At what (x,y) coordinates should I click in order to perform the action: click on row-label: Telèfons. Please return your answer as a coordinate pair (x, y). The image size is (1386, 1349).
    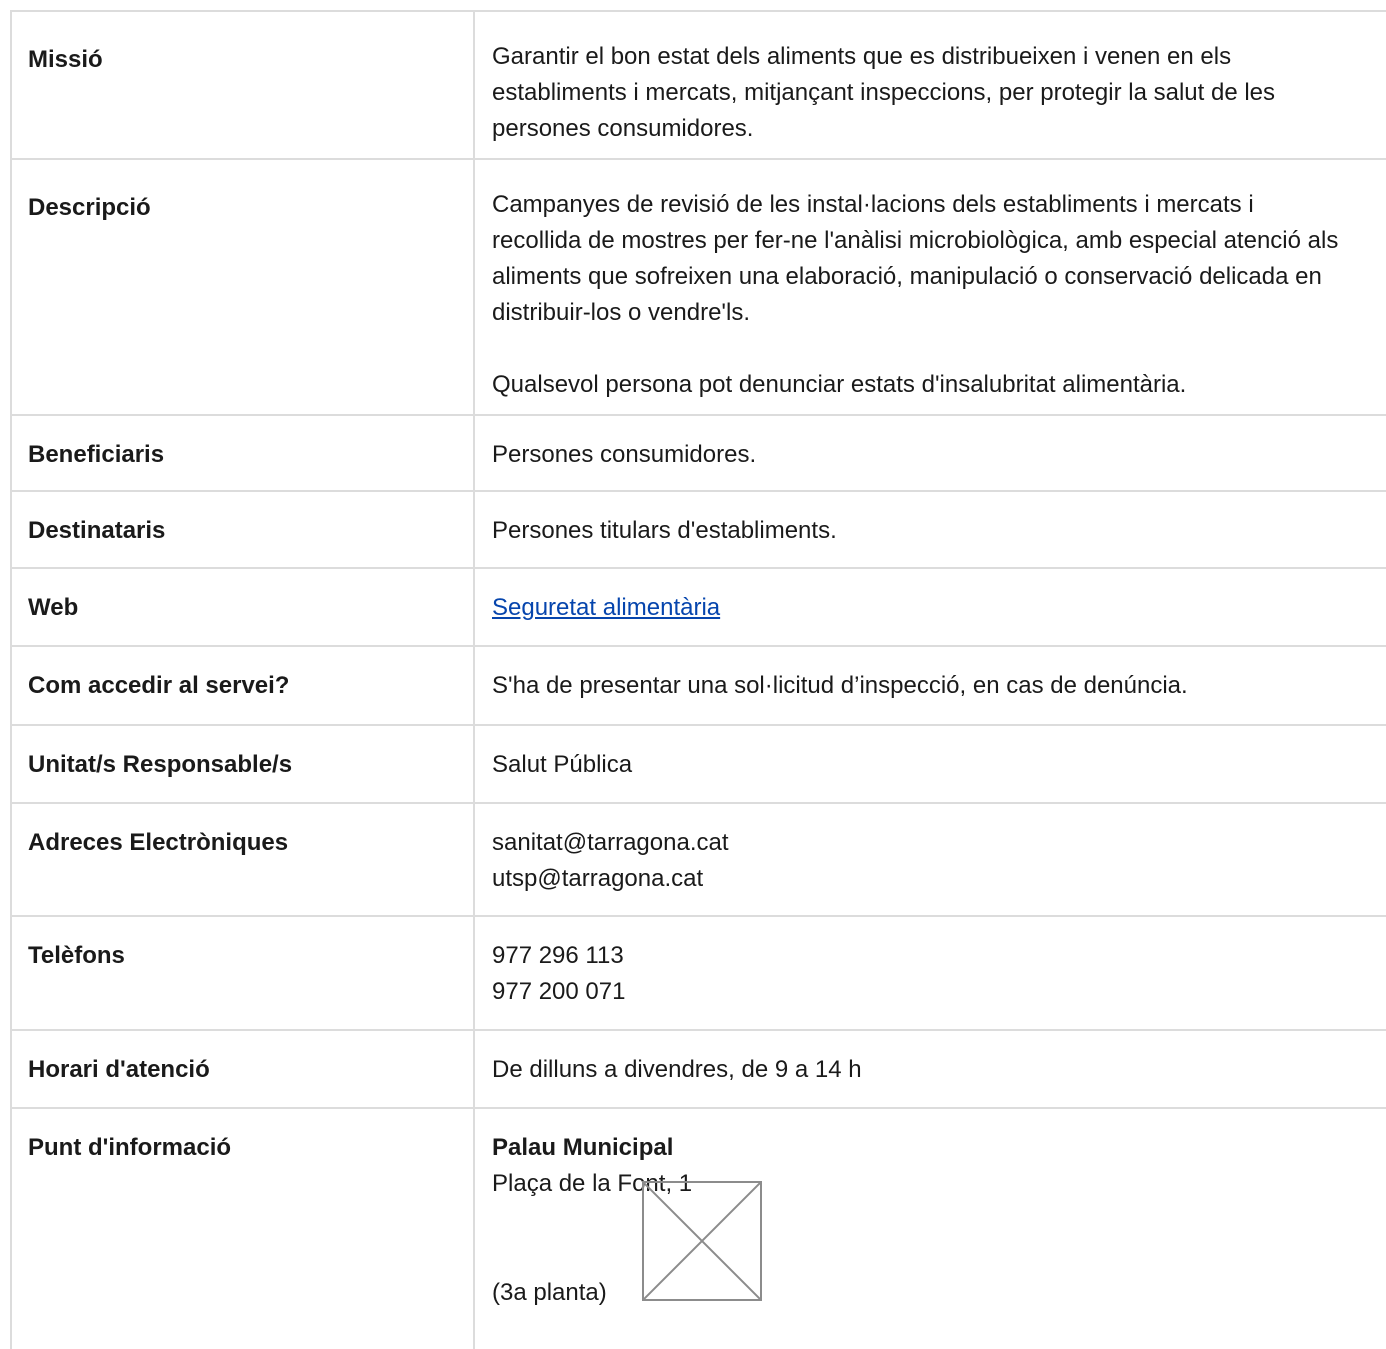
    Looking at the image, I should click on (243, 973).